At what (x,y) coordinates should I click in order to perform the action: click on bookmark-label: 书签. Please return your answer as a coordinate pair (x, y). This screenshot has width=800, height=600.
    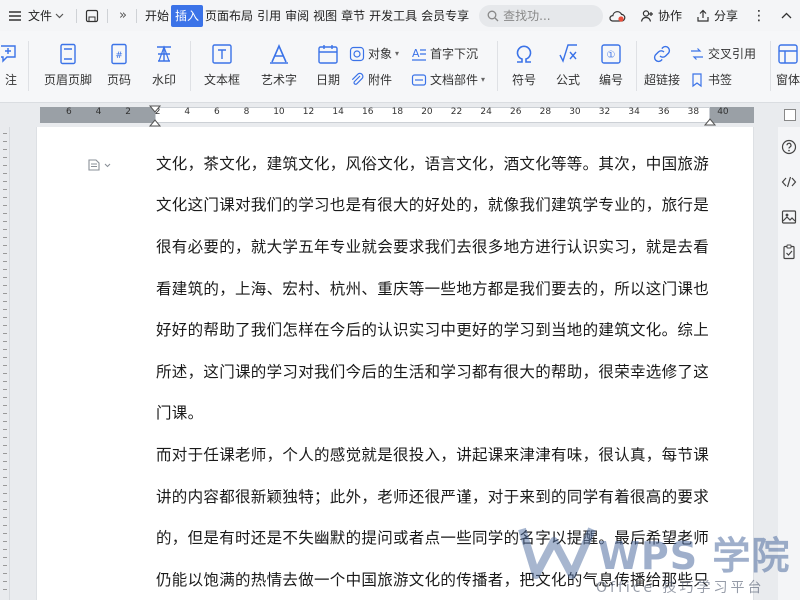
    Looking at the image, I should click on (720, 80).